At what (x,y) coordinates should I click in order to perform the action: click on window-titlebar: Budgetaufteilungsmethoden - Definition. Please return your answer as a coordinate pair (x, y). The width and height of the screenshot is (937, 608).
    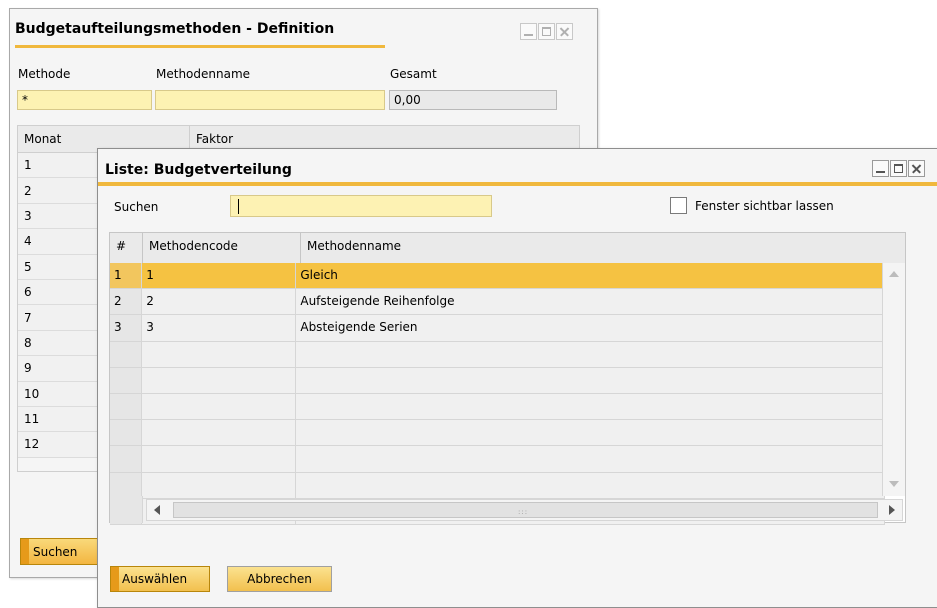
    Looking at the image, I should click on (303, 29).